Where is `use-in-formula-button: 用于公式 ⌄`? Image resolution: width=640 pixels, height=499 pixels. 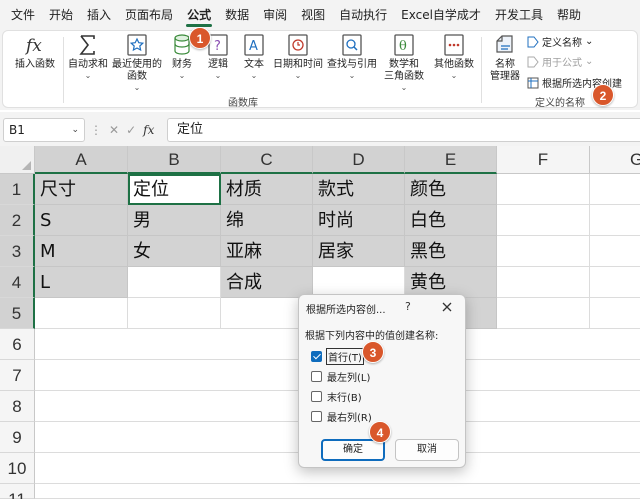 use-in-formula-button: 用于公式 ⌄ is located at coordinates (560, 61).